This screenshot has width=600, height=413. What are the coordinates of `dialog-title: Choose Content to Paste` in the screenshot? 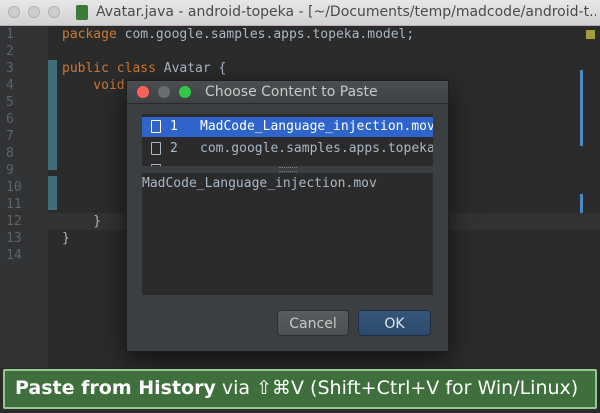 It's located at (291, 92).